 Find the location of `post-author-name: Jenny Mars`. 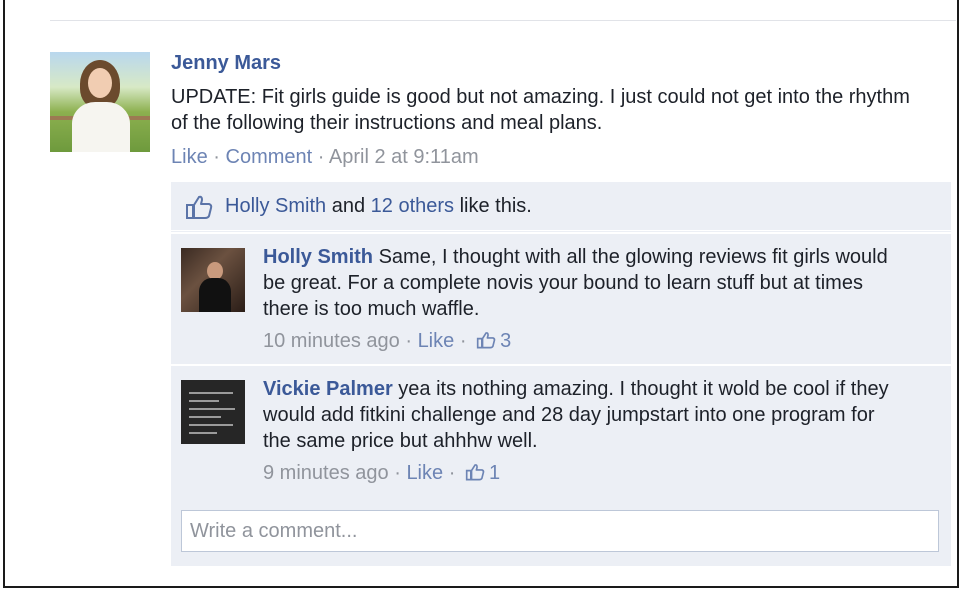

post-author-name: Jenny Mars is located at coordinates (226, 63).